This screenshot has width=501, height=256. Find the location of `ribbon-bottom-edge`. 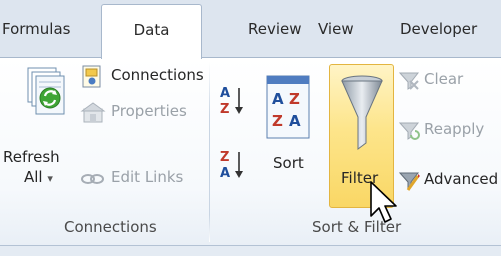

ribbon-bottom-edge is located at coordinates (250, 251).